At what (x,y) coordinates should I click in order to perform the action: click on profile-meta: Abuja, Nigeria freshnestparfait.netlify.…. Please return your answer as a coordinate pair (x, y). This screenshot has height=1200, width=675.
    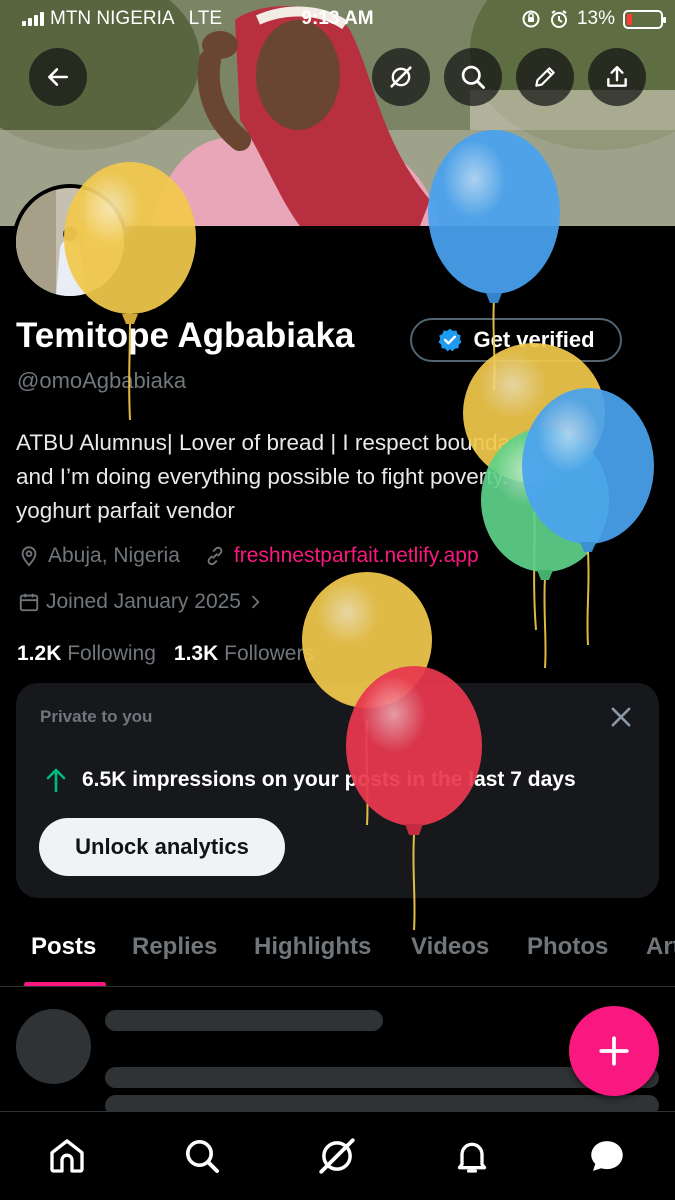
    Looking at the image, I should click on (248, 556).